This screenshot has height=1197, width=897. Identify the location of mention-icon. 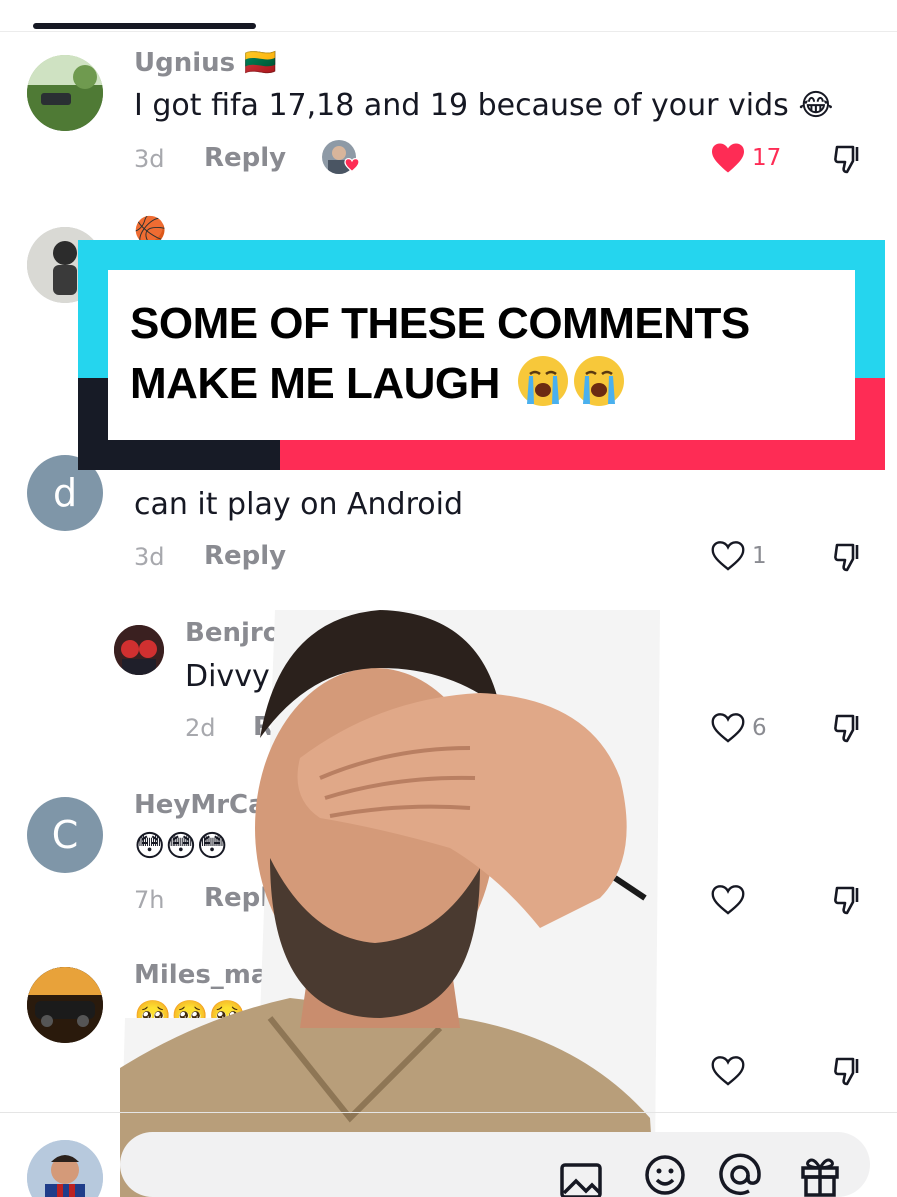
(740, 1173).